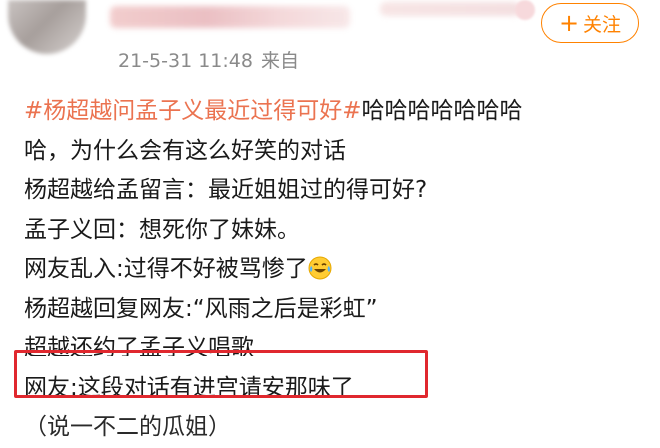 The height and width of the screenshot is (448, 660). Describe the element at coordinates (226, 190) in the screenshot. I see `post-line-3: 杨超越给孟留言：最近姐姐过的得可好?` at that location.